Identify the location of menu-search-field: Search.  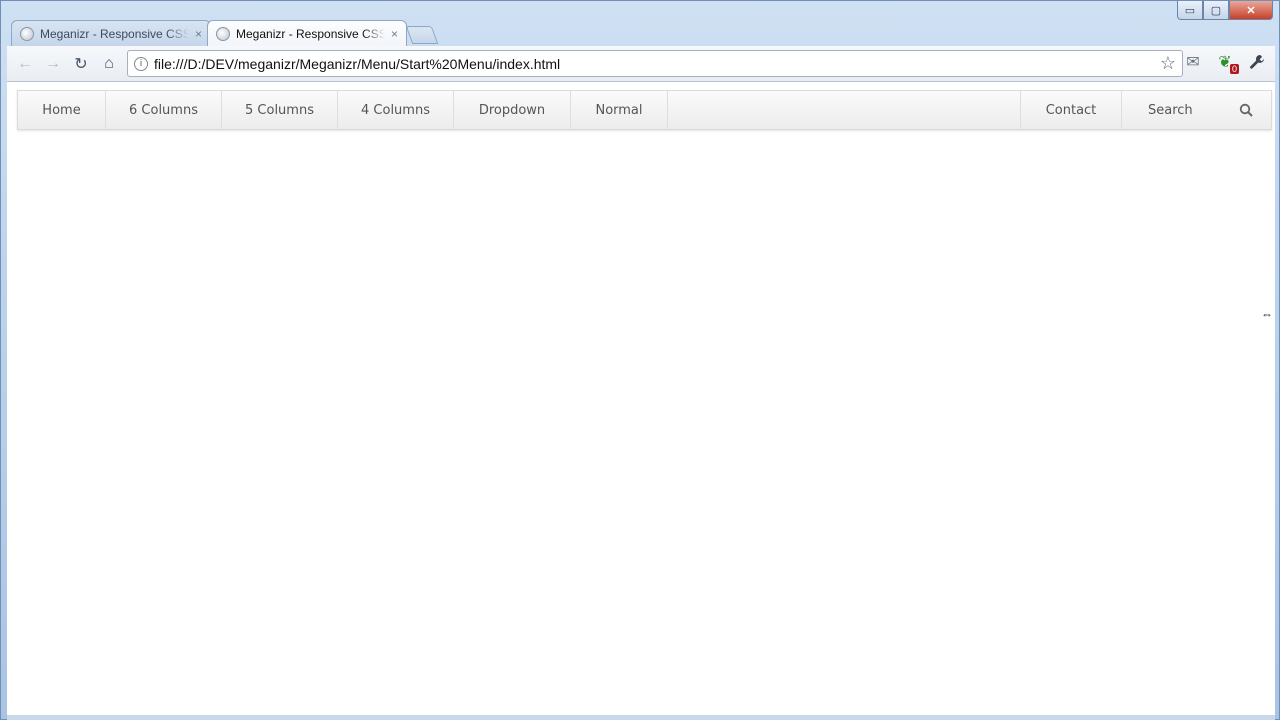
(1196, 110).